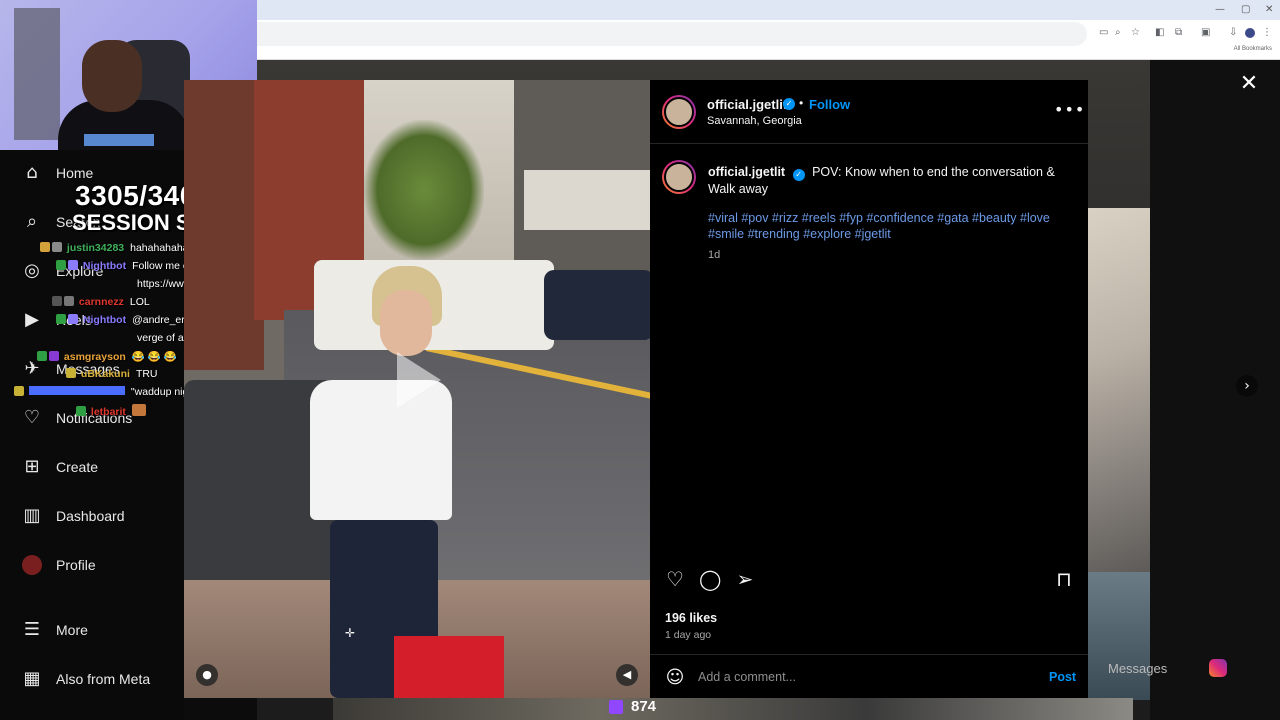  I want to click on home-icon: ⌂, so click(32, 172).